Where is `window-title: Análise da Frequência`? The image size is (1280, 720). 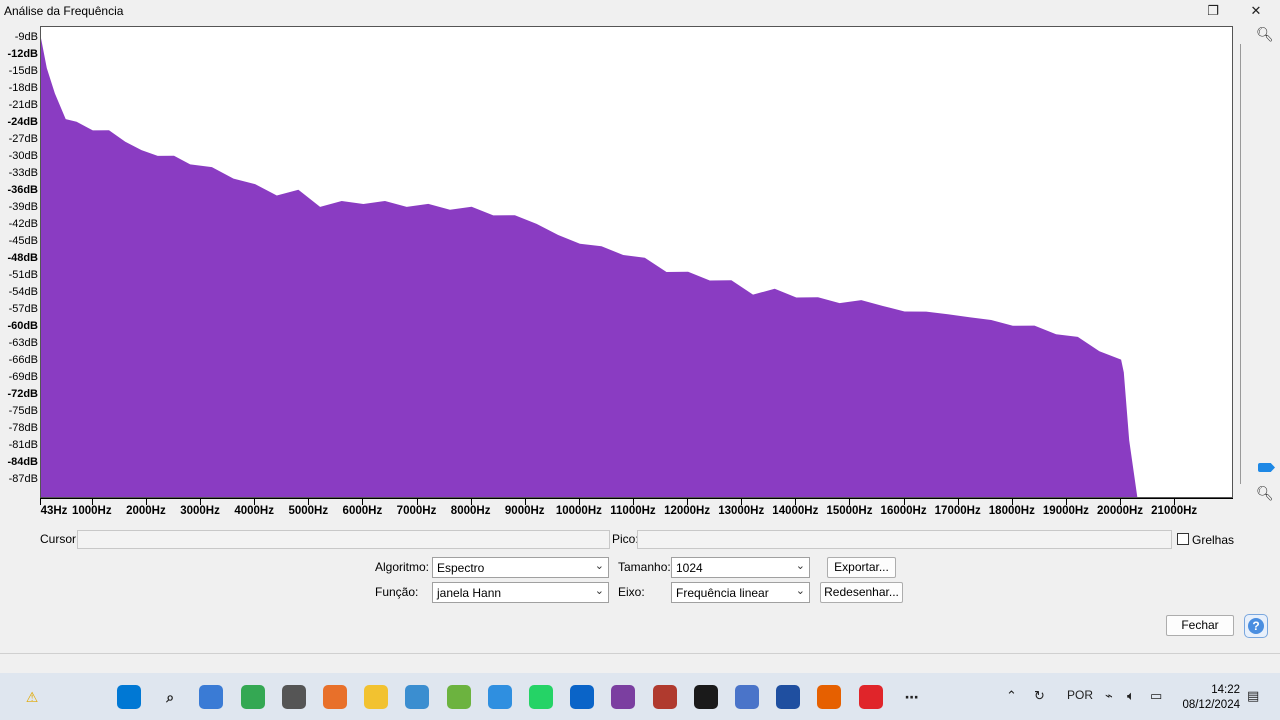
window-title: Análise da Frequência is located at coordinates (64, 11).